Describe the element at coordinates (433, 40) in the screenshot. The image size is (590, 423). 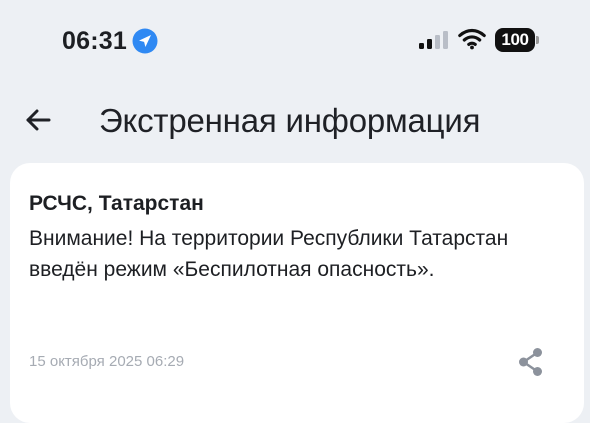
I see `signal-strength-icon` at that location.